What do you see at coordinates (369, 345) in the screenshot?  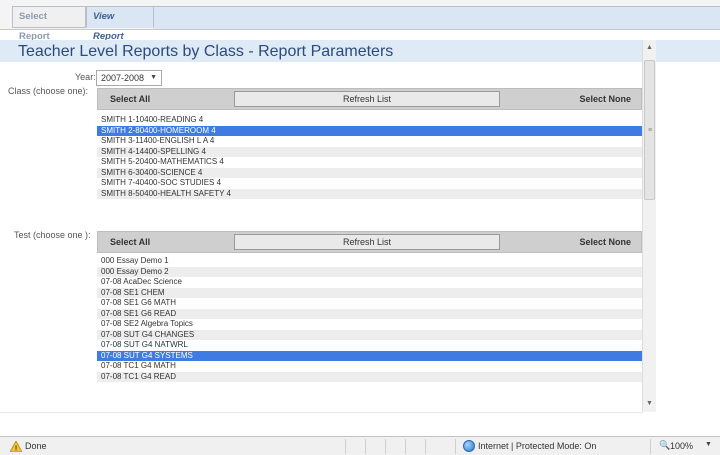 I see `test-list-item: 07-08 SUT G4 NATWRL` at bounding box center [369, 345].